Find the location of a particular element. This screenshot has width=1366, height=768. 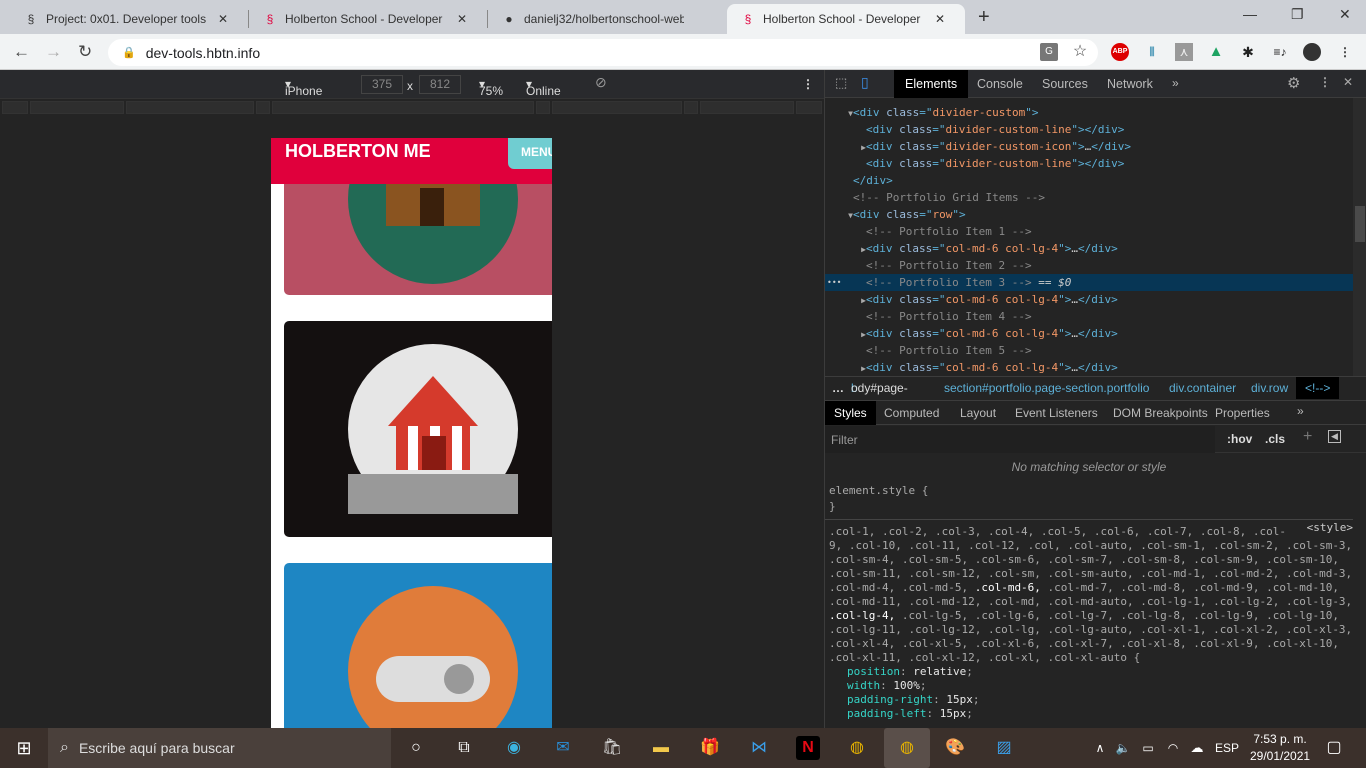

dom-node-line: <!-- Portfolio Item 2 --> is located at coordinates (1089, 265).